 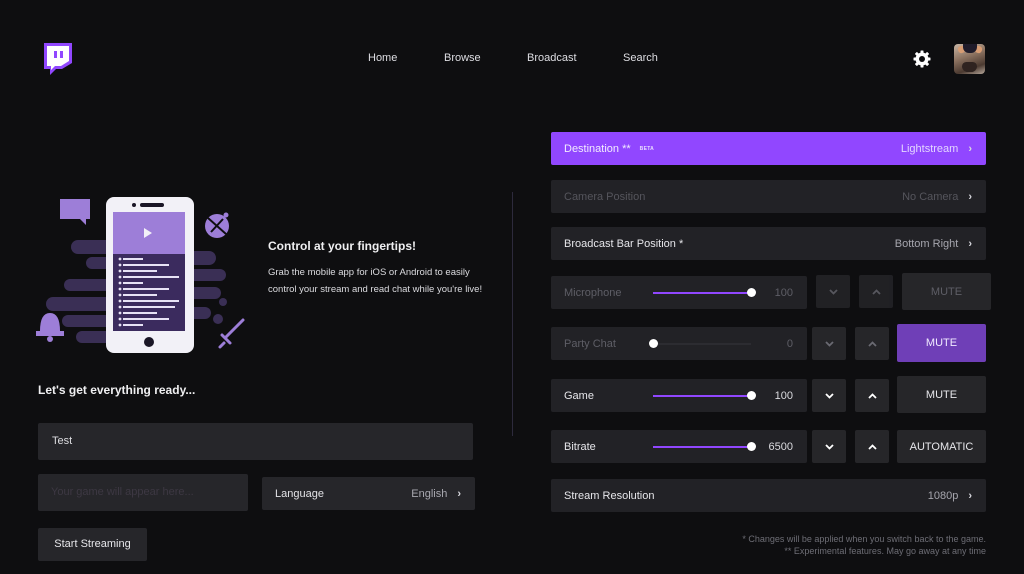 I want to click on broadcast-bar-position-label: Broadcast Bar Position *, so click(x=624, y=243).